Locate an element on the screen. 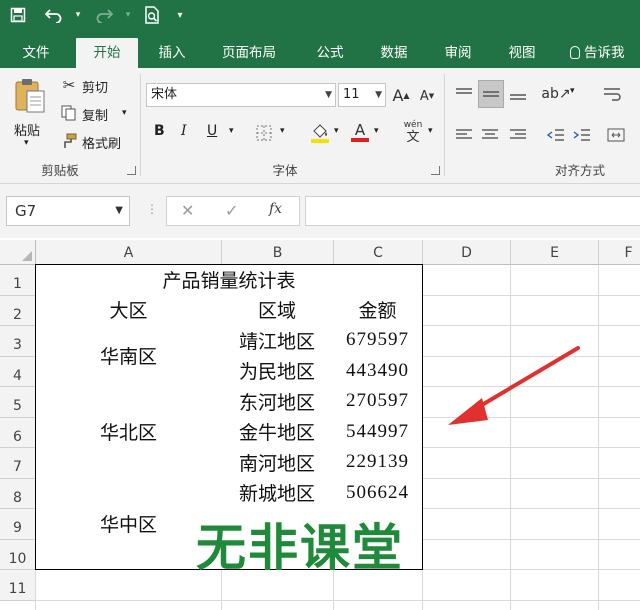 The image size is (640, 610). fill-color-icon is located at coordinates (320, 133).